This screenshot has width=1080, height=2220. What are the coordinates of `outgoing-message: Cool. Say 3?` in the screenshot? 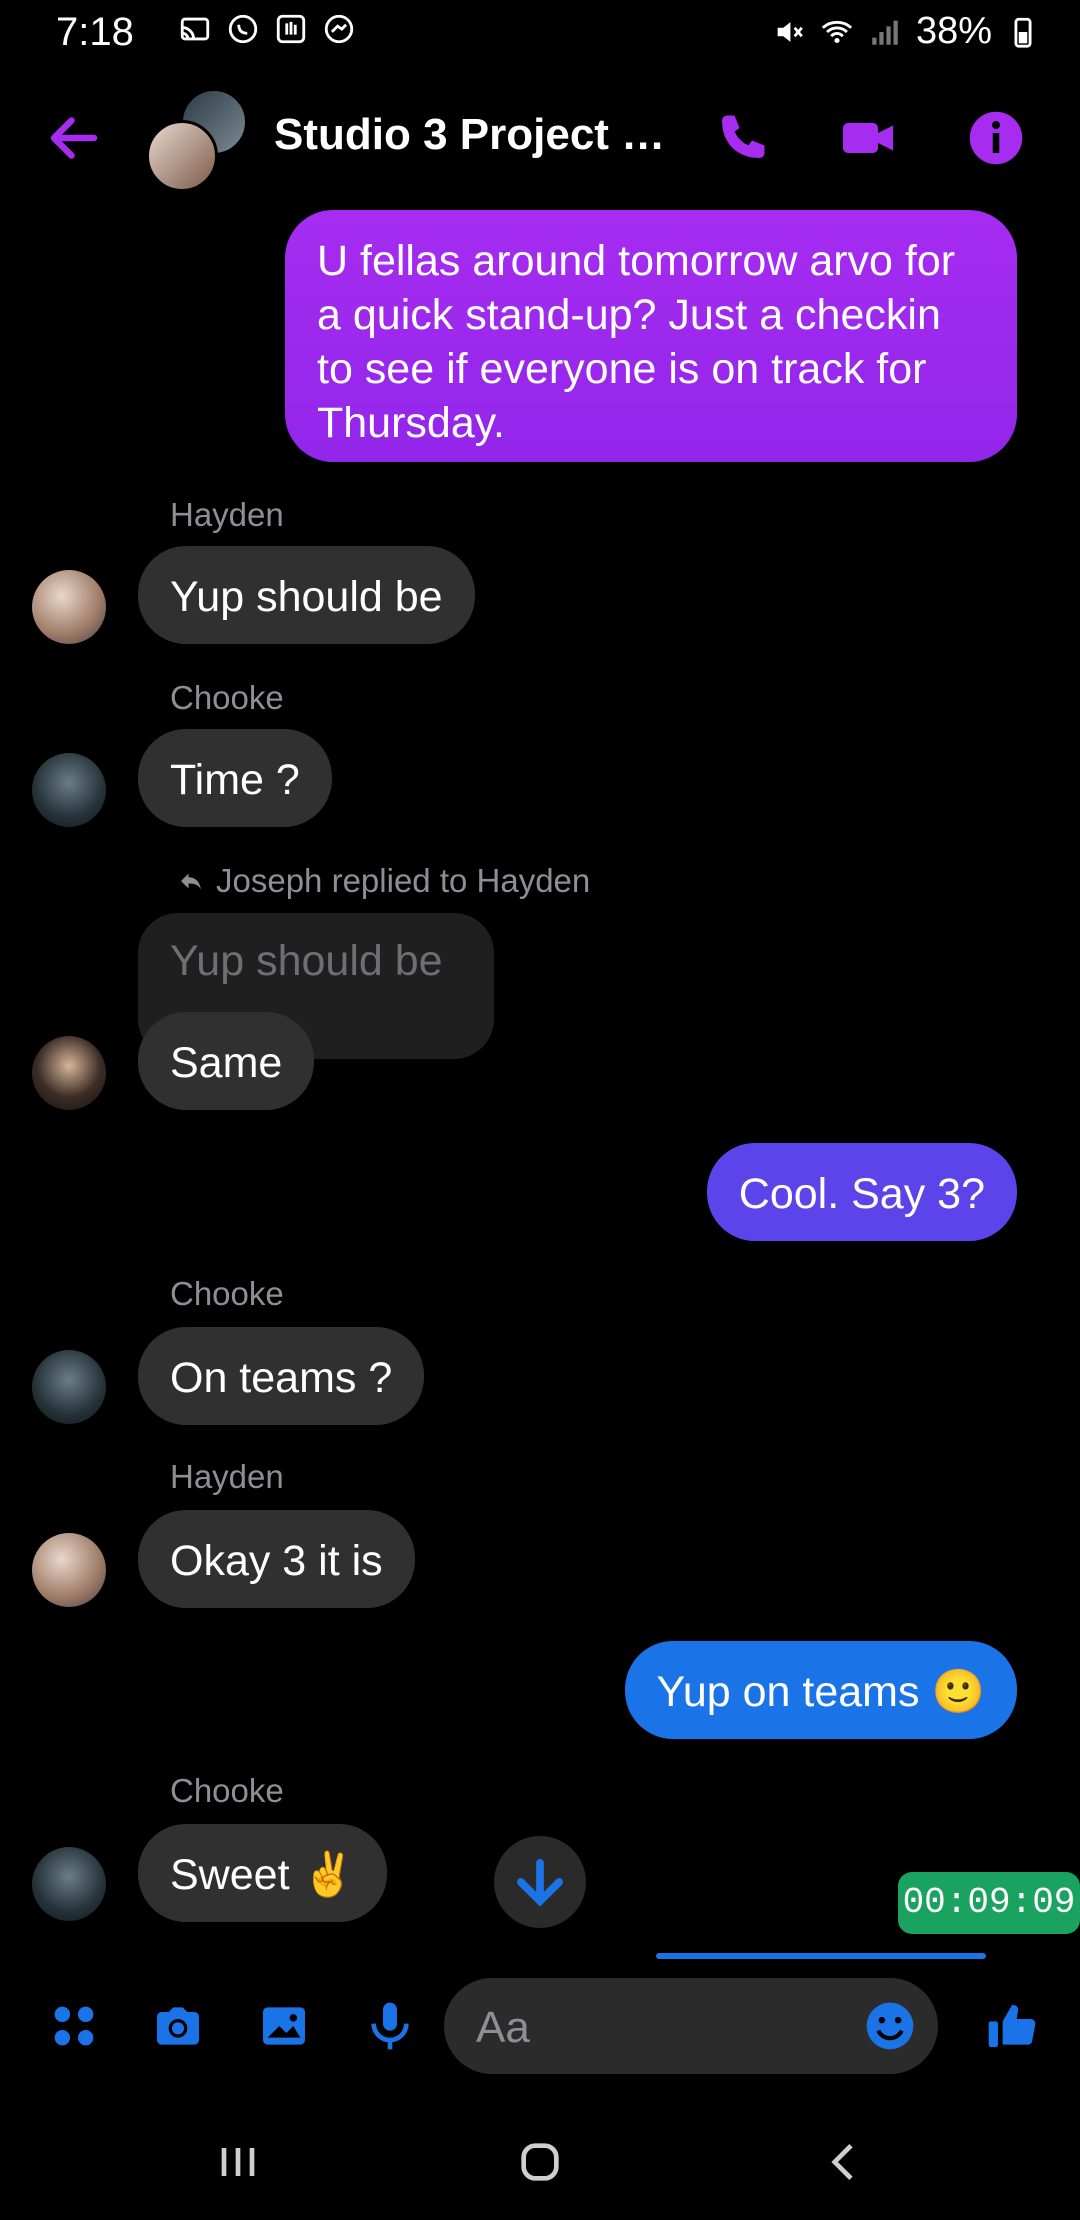 It's located at (861, 1192).